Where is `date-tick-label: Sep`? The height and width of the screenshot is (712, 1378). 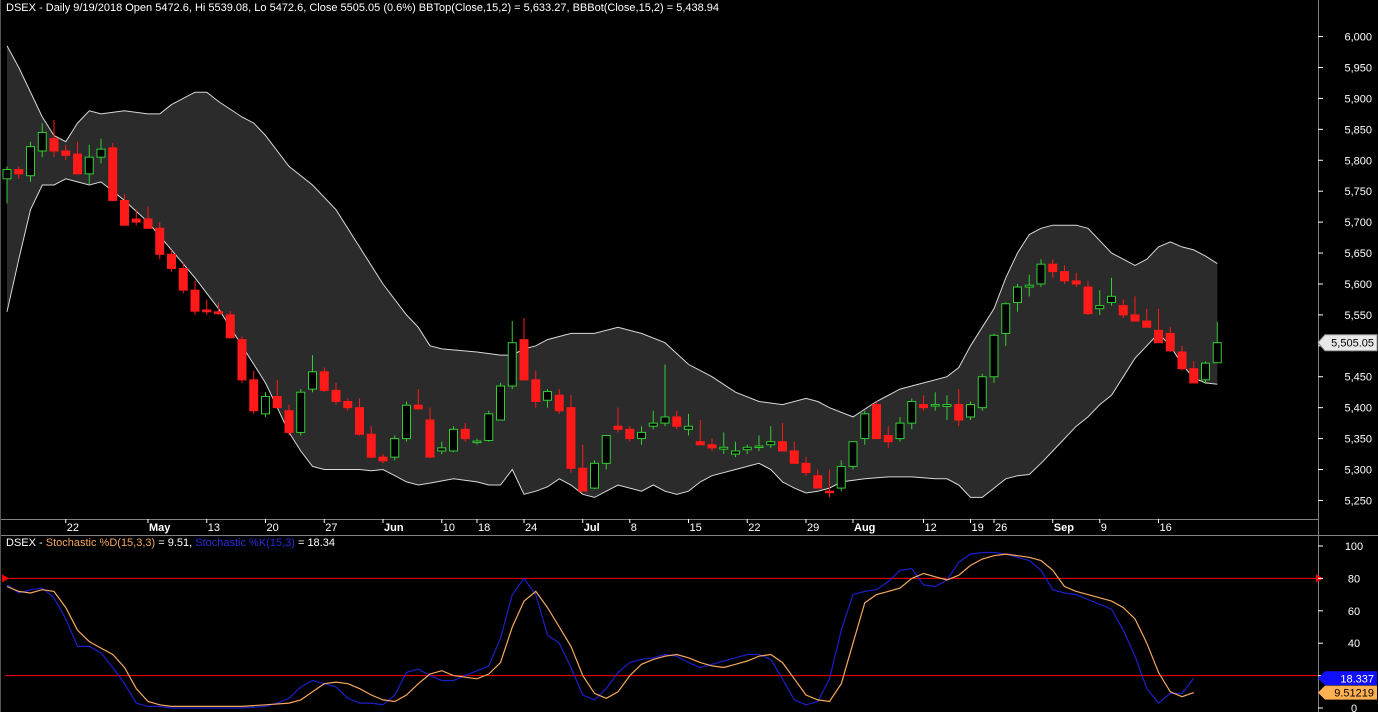
date-tick-label: Sep is located at coordinates (1064, 528).